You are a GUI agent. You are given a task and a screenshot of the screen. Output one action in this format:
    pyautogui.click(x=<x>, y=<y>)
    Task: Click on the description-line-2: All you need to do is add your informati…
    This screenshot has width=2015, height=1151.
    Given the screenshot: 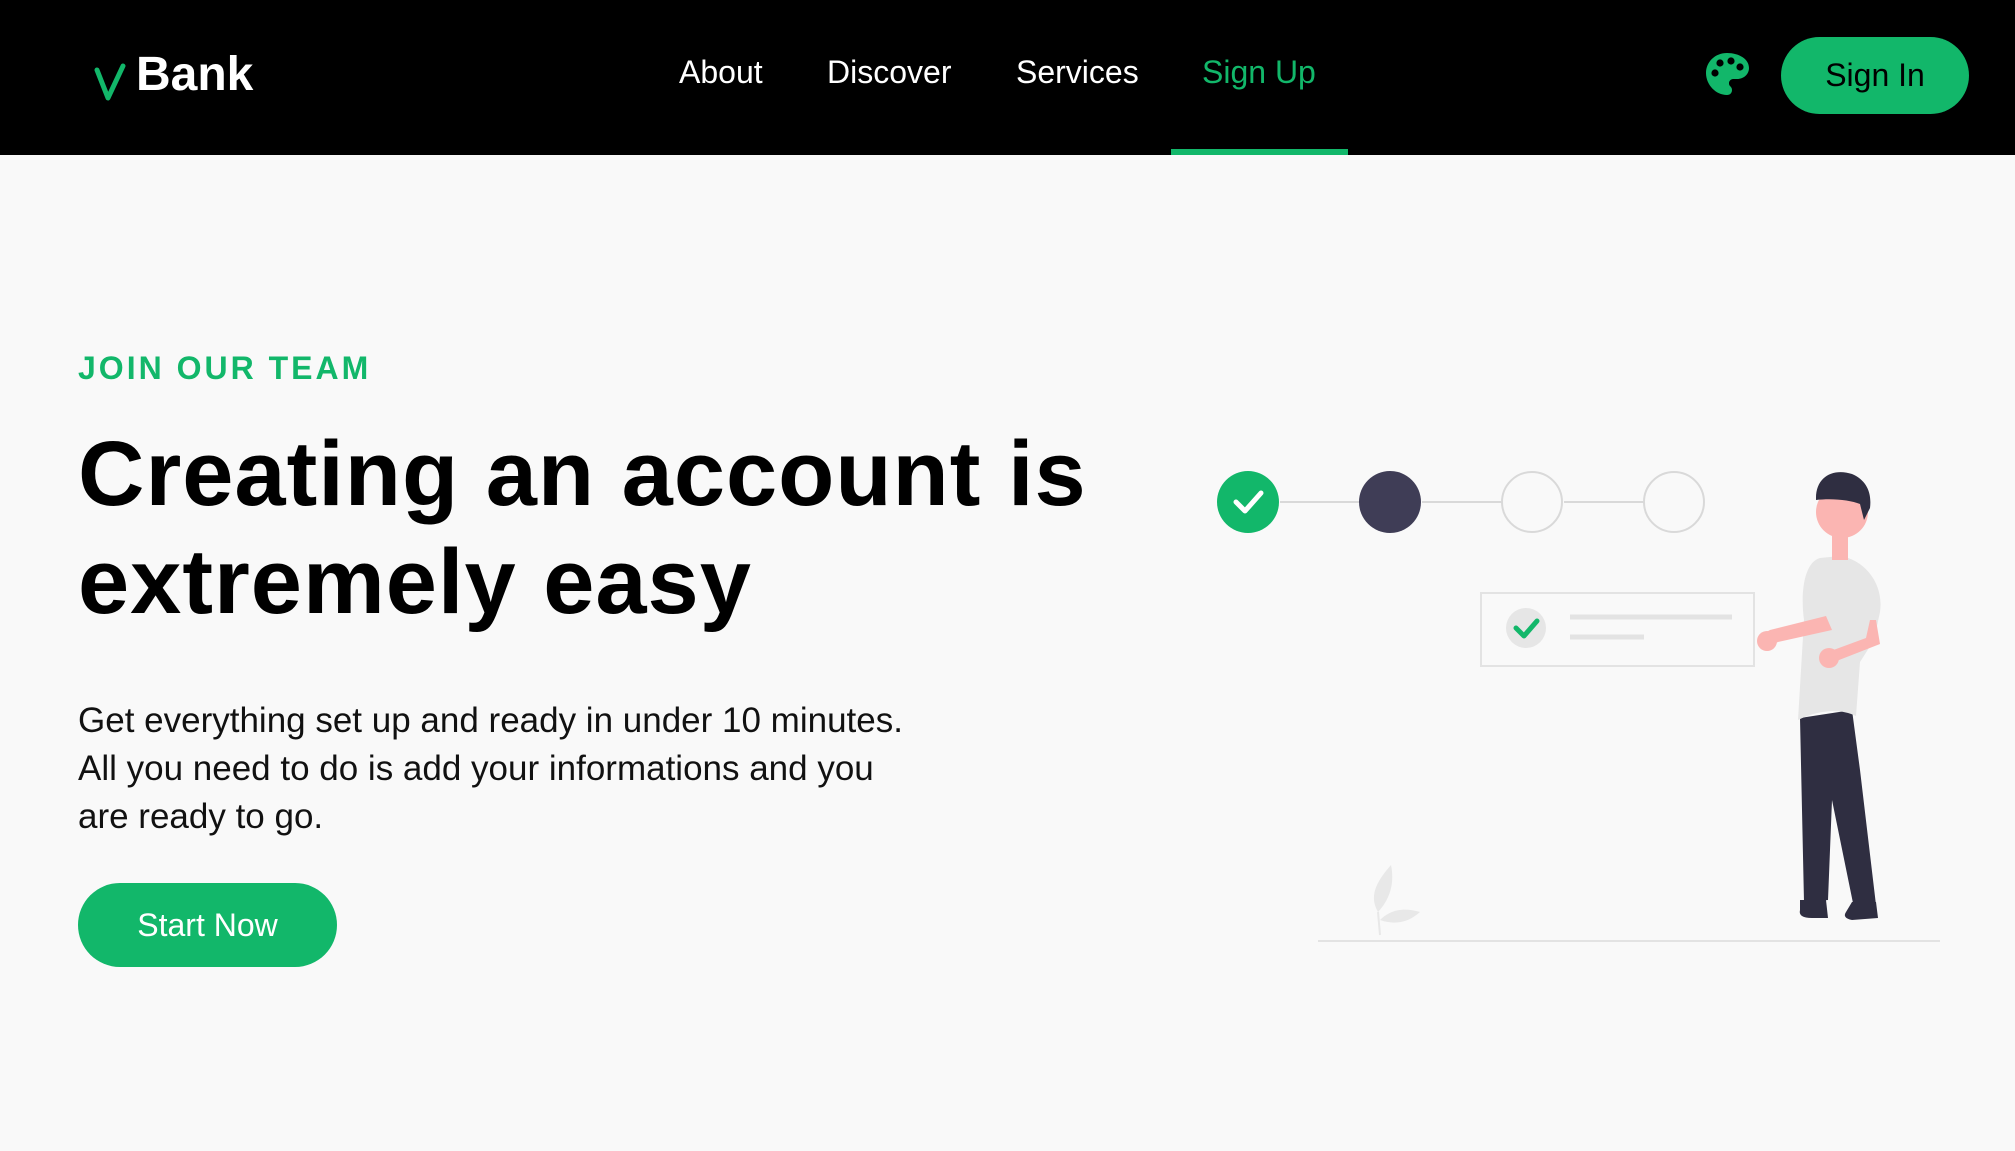 What is the action you would take?
    pyautogui.click(x=476, y=768)
    